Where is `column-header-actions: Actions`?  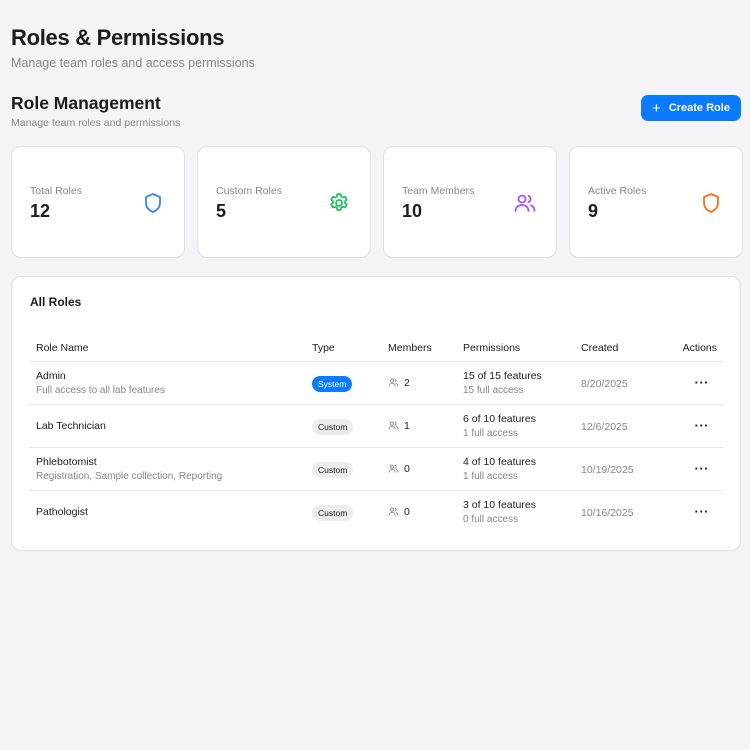
column-header-actions: Actions is located at coordinates (698, 348).